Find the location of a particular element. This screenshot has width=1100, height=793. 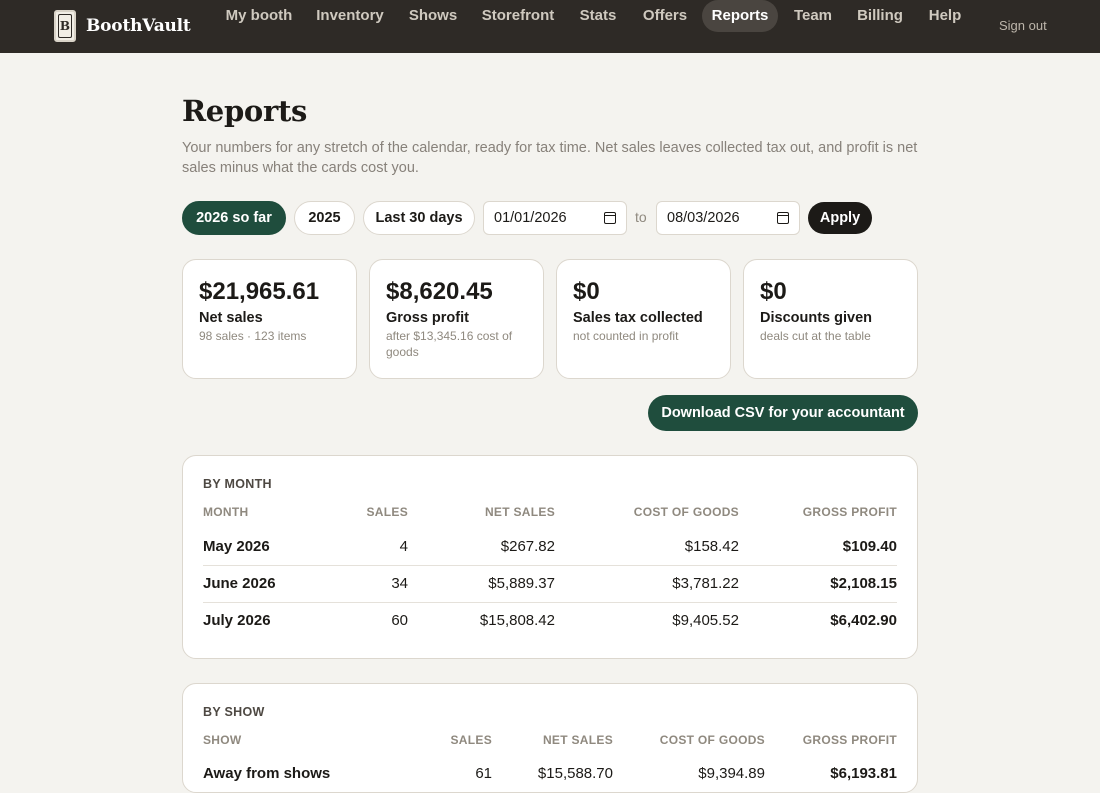

stat-label: Sales tax collected is located at coordinates (638, 318).